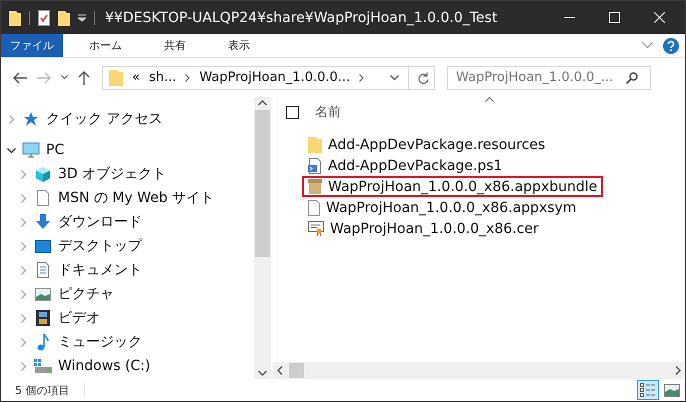 This screenshot has height=402, width=686. What do you see at coordinates (463, 186) in the screenshot?
I see `file-name: WapProjHoan_1.0.0.0_x86.appxbundle` at bounding box center [463, 186].